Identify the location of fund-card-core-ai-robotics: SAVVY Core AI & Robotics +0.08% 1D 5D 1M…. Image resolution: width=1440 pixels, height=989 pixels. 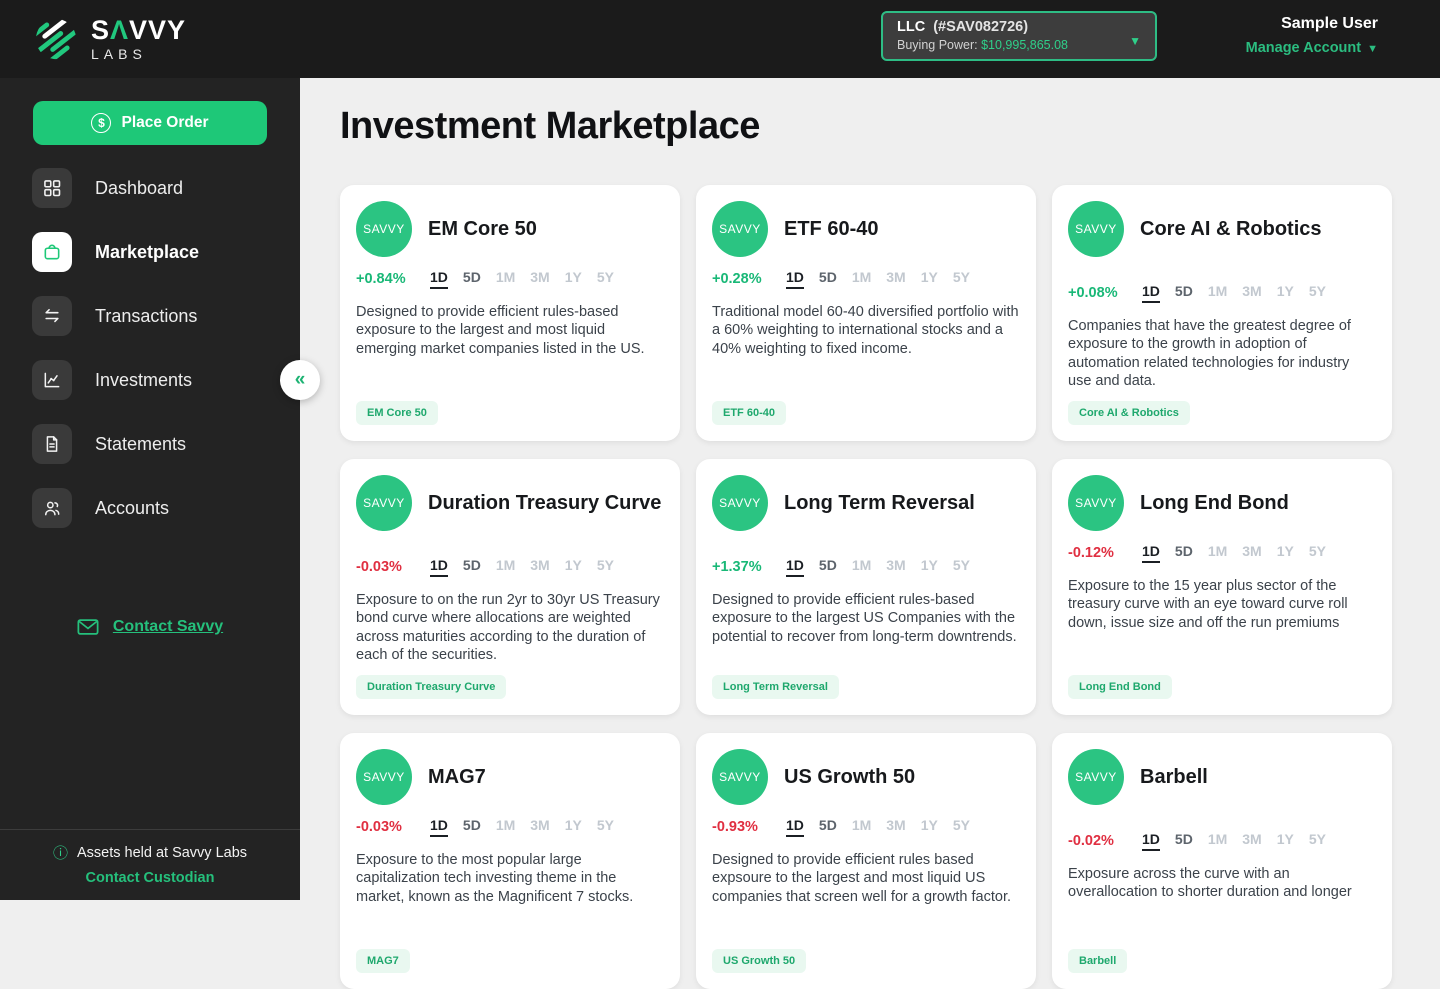
(1222, 313).